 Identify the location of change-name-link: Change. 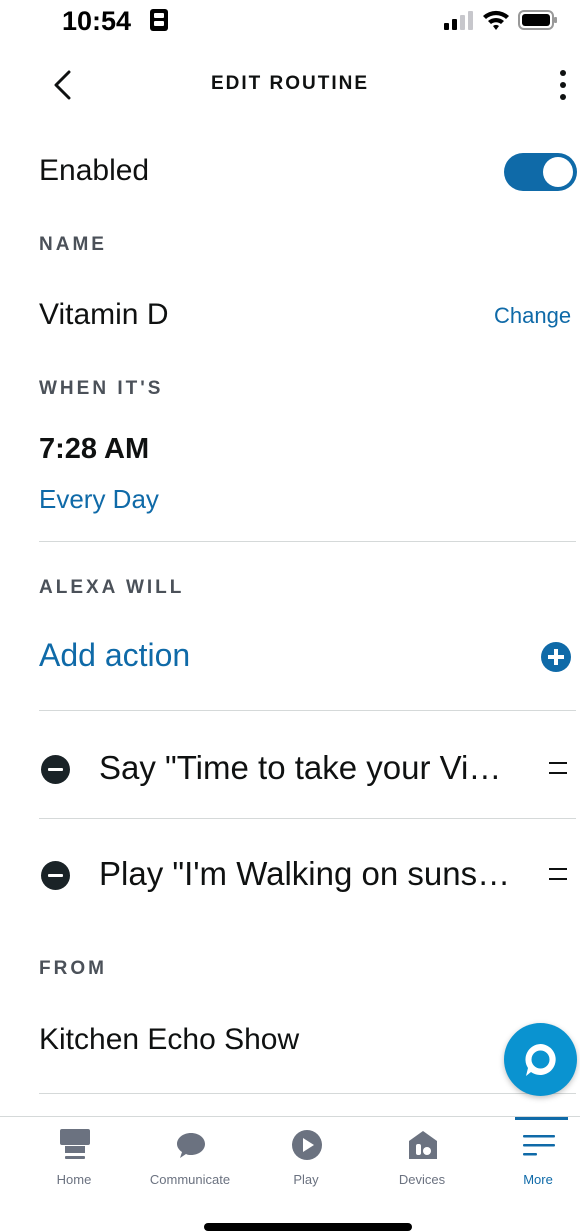
(532, 316).